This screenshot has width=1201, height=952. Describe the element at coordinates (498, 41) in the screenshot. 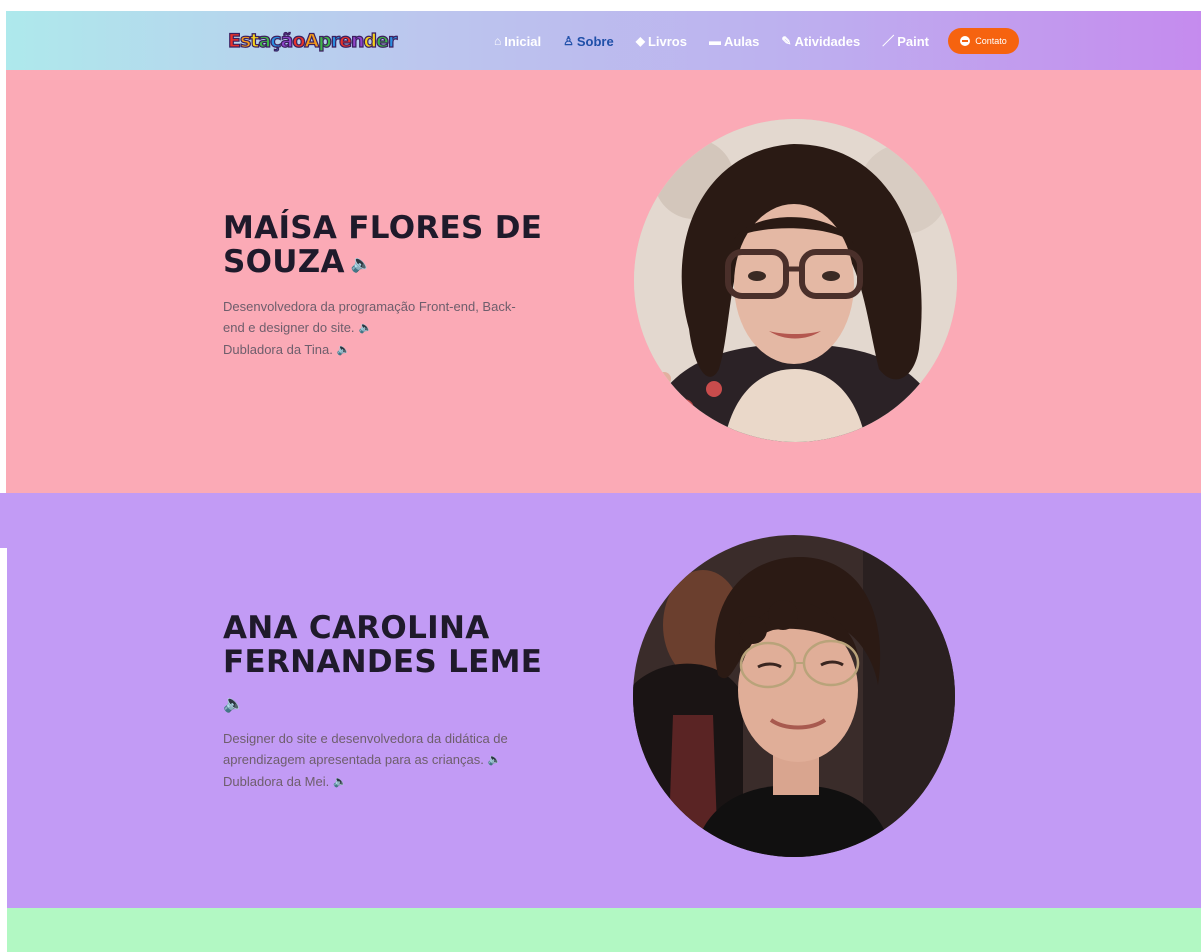

I see `house-icon: ⌂` at that location.